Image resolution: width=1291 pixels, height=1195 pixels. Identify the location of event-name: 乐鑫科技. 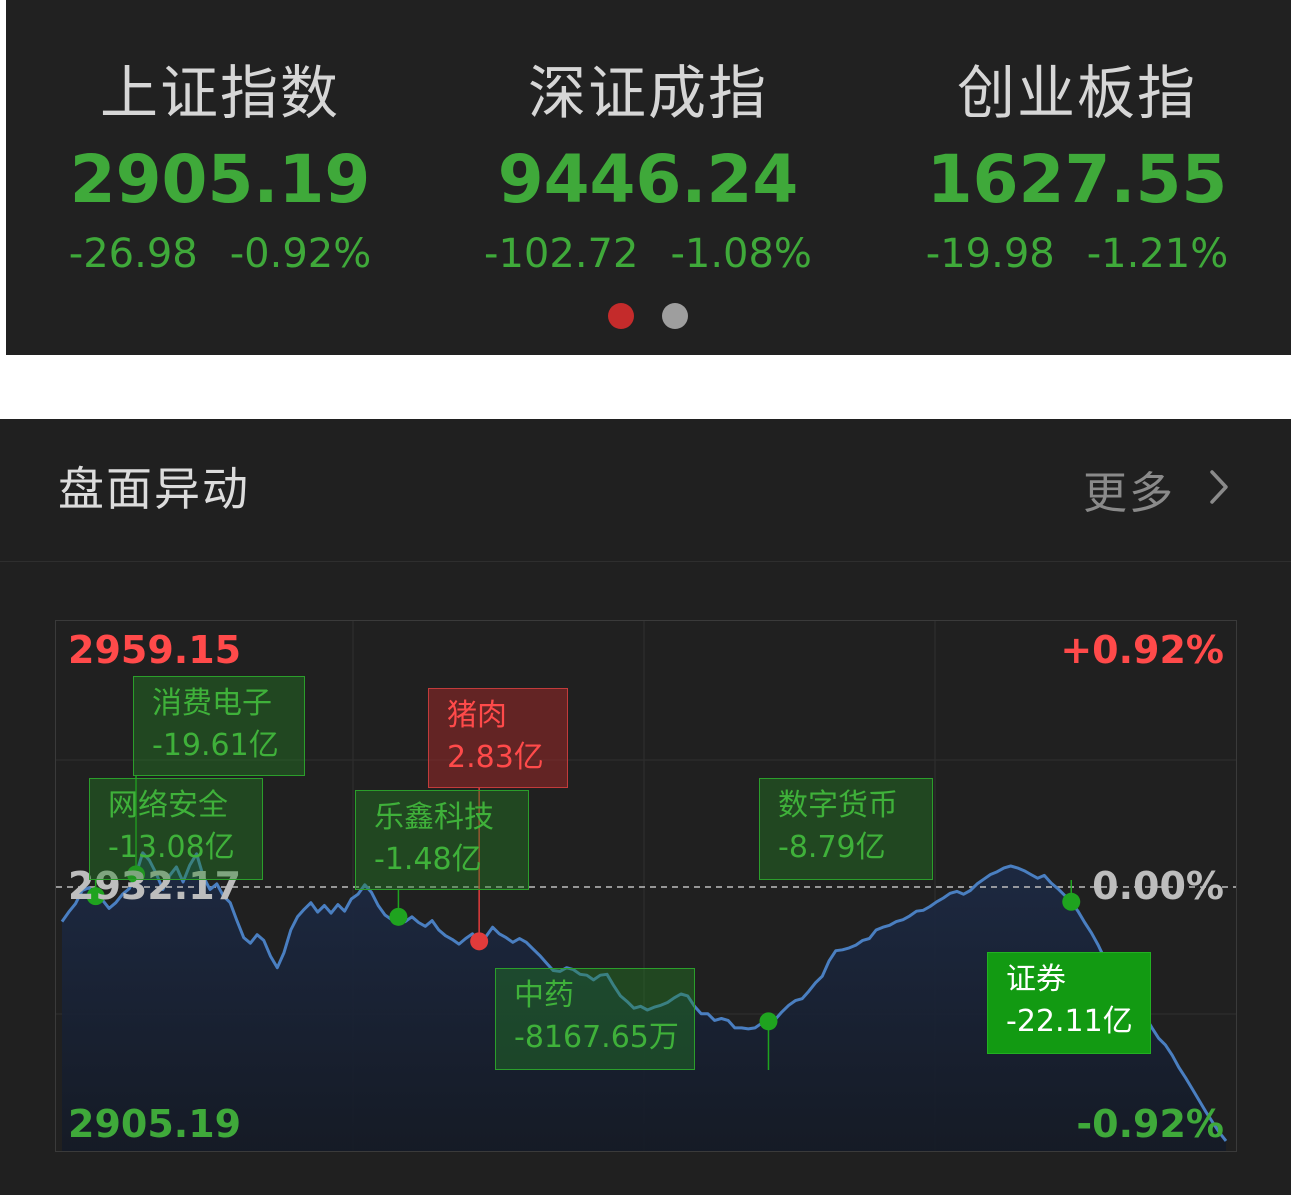
(434, 817).